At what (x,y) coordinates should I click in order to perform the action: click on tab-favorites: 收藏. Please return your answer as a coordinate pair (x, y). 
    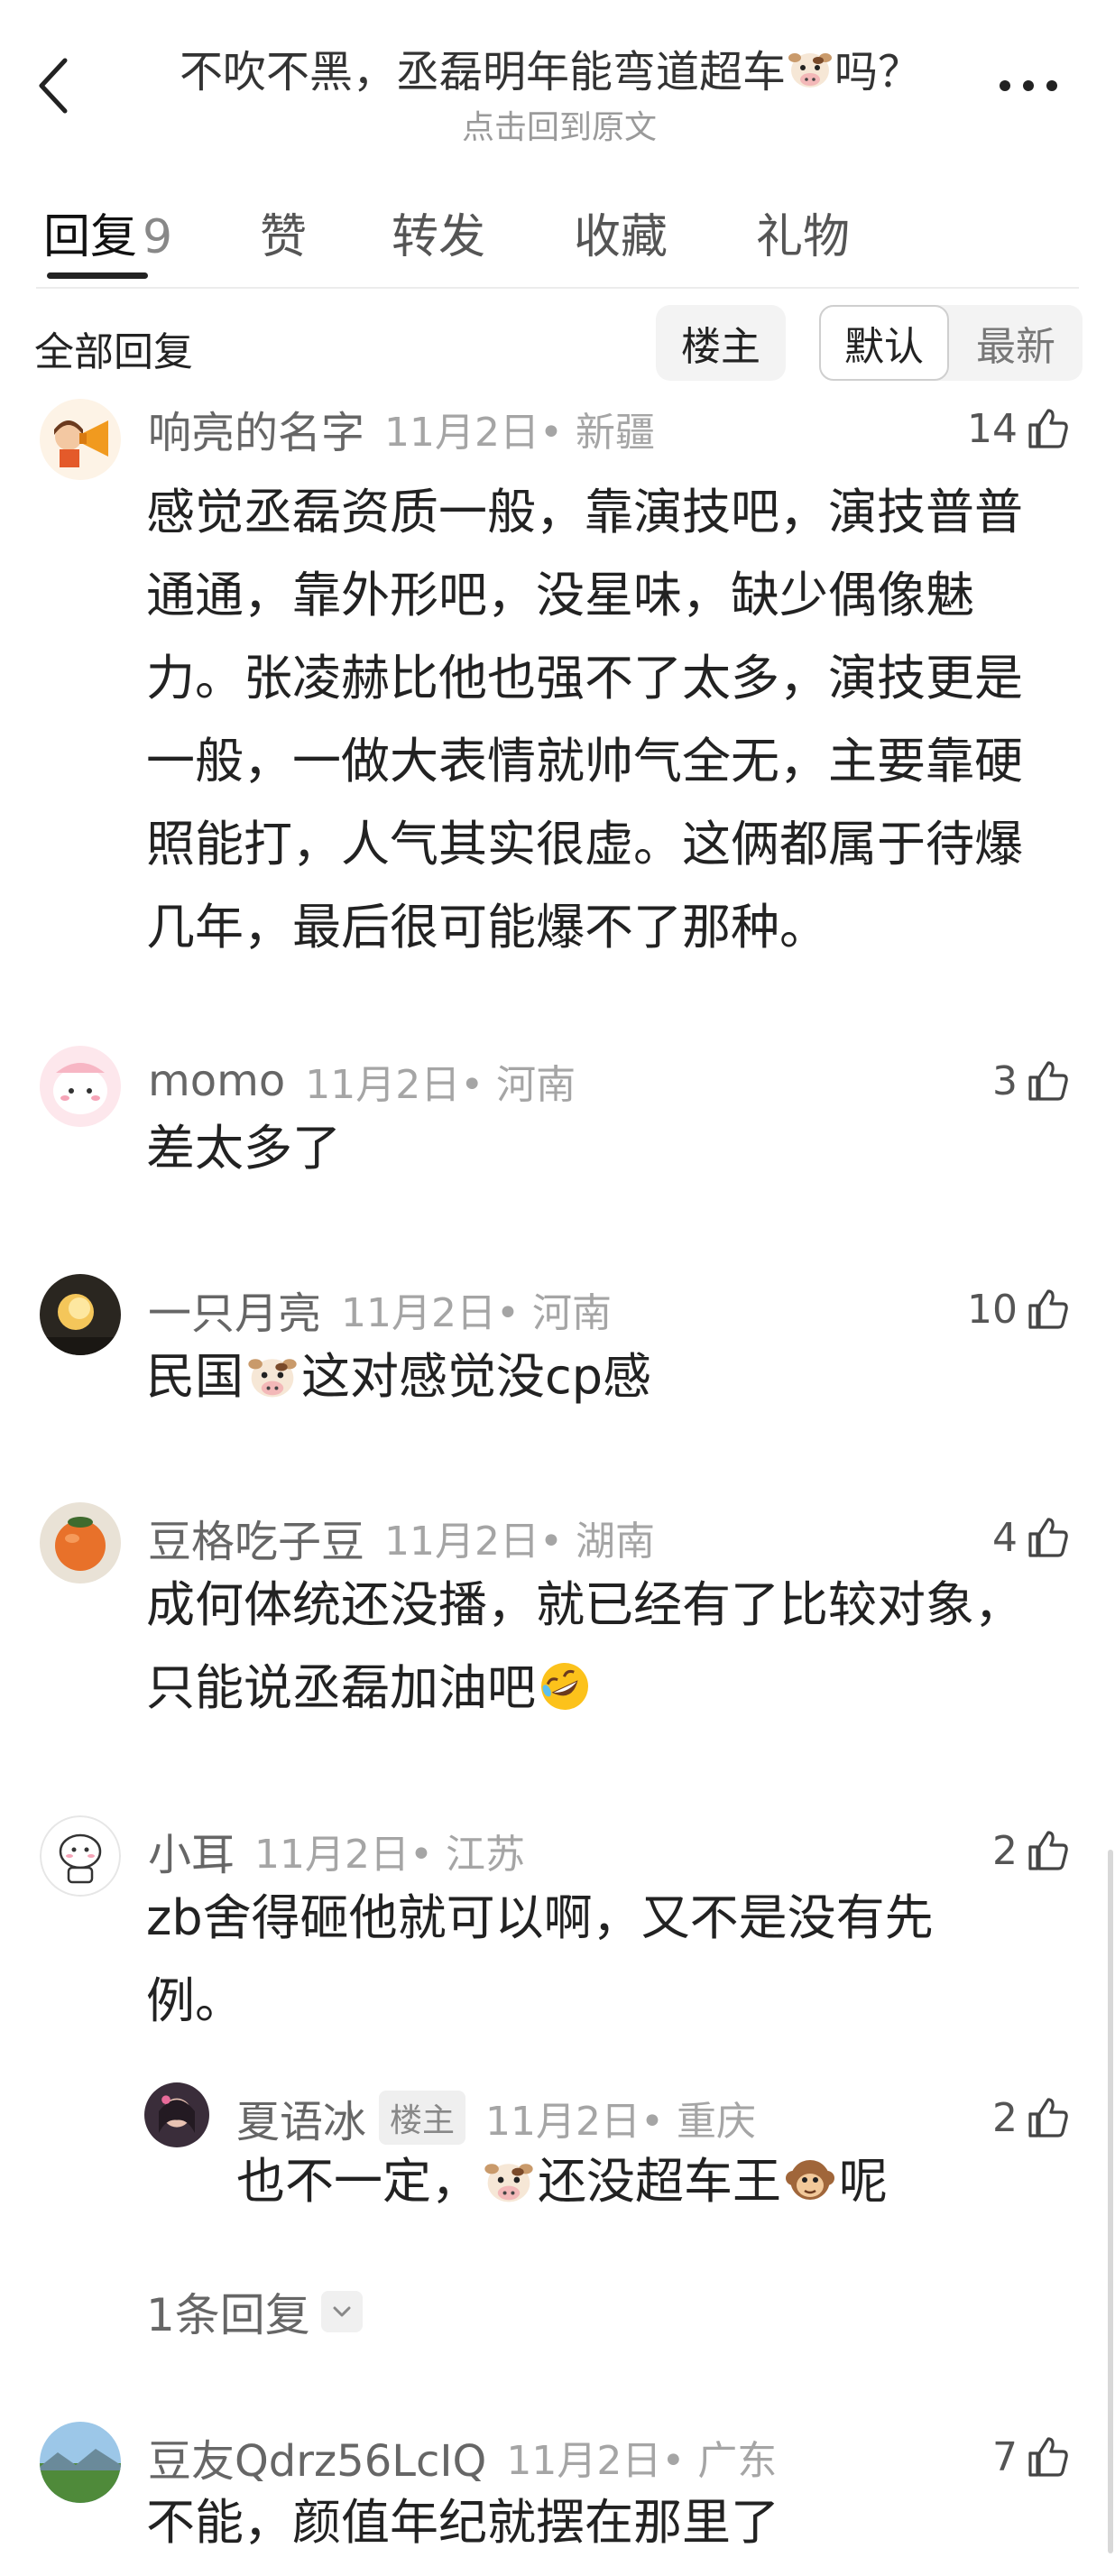
    Looking at the image, I should click on (621, 232).